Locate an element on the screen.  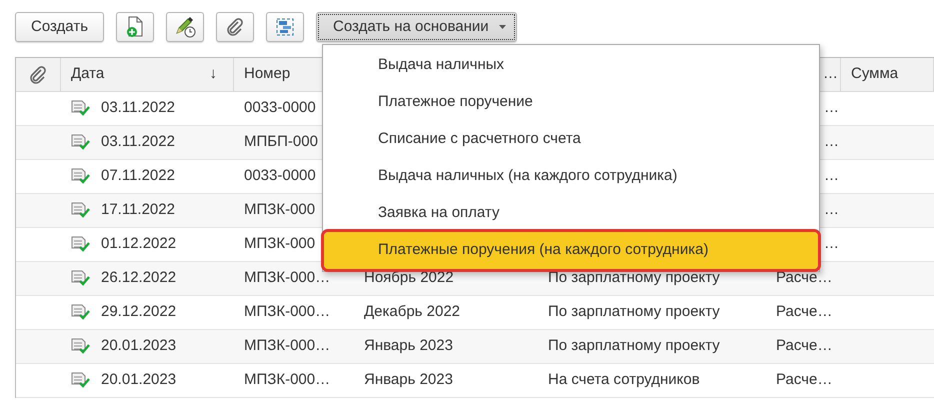
column-header: Сумма is located at coordinates (887, 74).